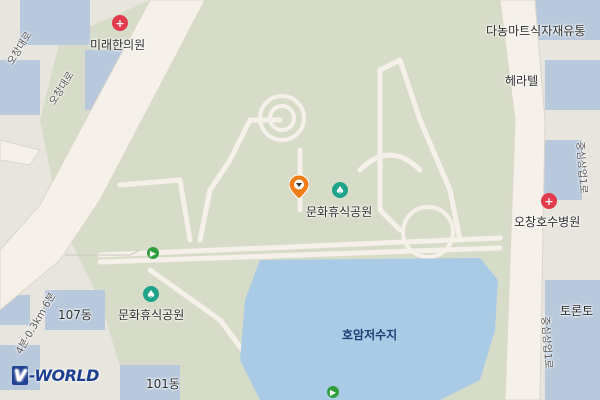  What do you see at coordinates (163, 383) in the screenshot?
I see `building-label-101: 101동` at bounding box center [163, 383].